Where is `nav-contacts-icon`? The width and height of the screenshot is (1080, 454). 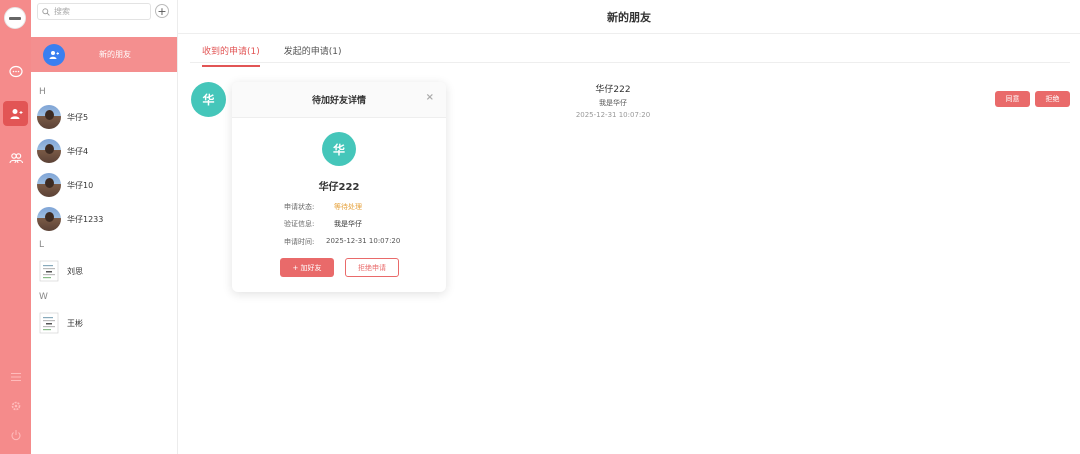 nav-contacts-icon is located at coordinates (15, 113).